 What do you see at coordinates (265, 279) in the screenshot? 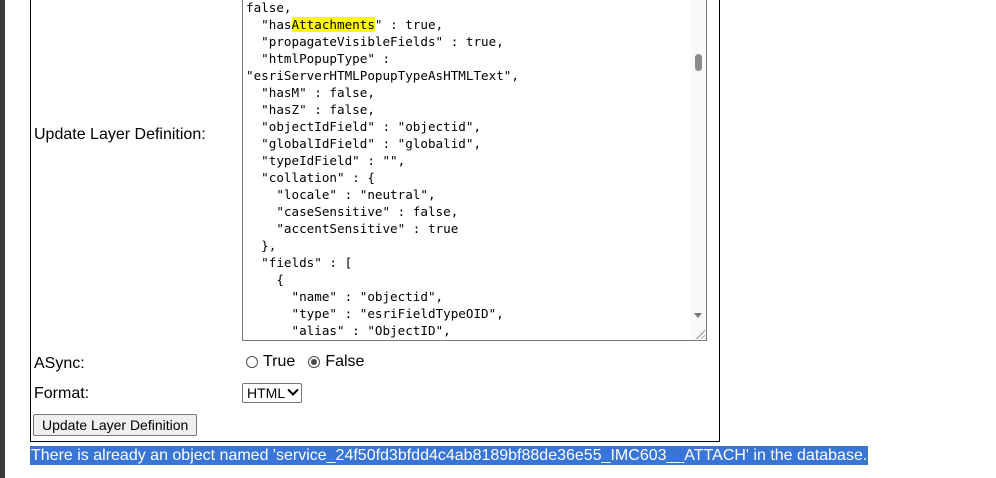
I see `code-line: {` at bounding box center [265, 279].